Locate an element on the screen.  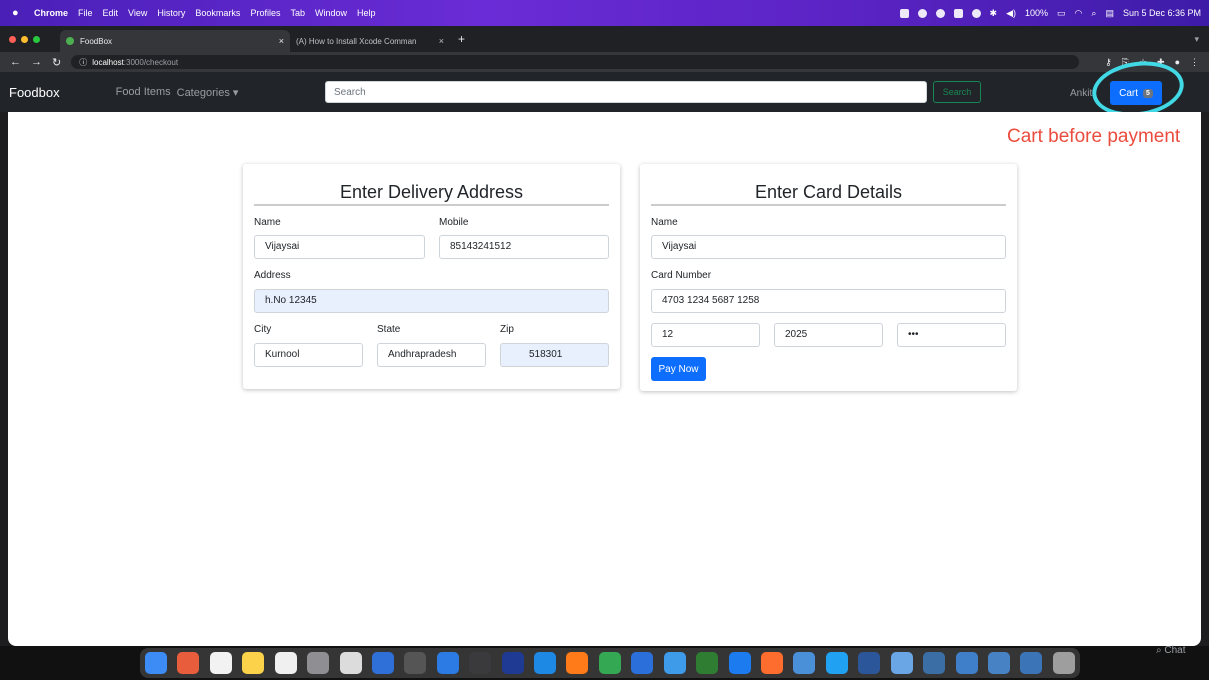
volume-icon: ◀) is located at coordinates (1011, 13).